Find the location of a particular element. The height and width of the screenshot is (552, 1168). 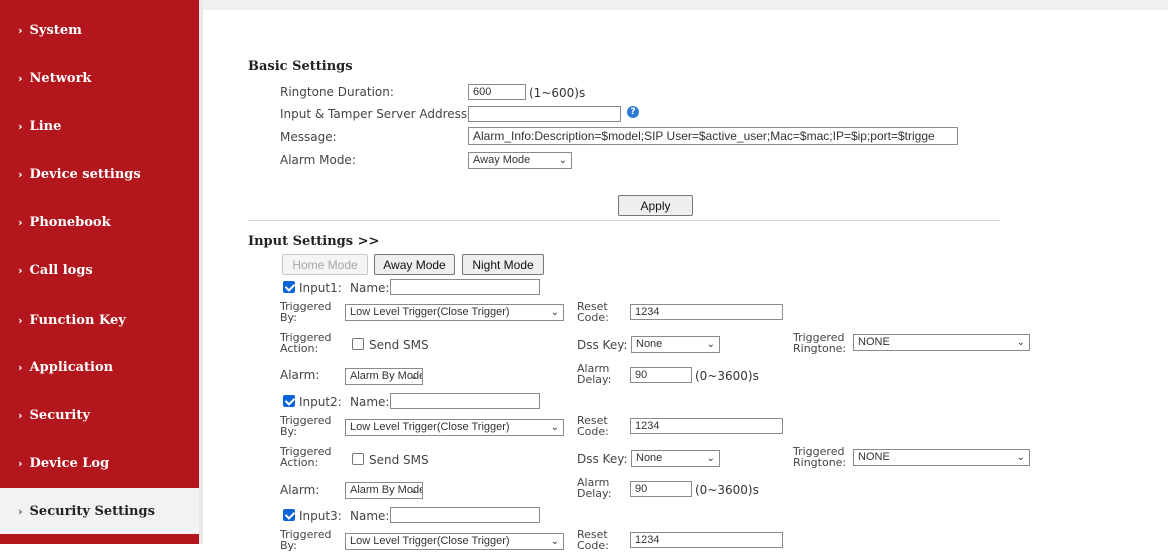

apply-button: Apply is located at coordinates (655, 205).